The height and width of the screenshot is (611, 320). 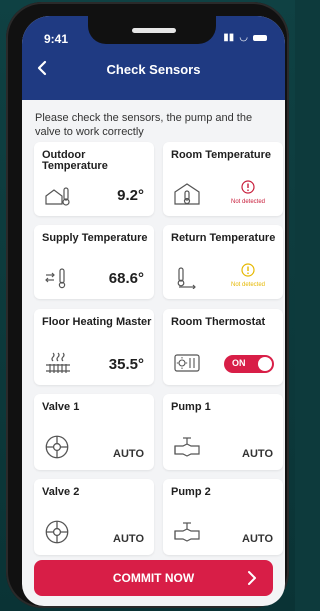 What do you see at coordinates (249, 364) in the screenshot?
I see `thermostat-toggle: ON` at bounding box center [249, 364].